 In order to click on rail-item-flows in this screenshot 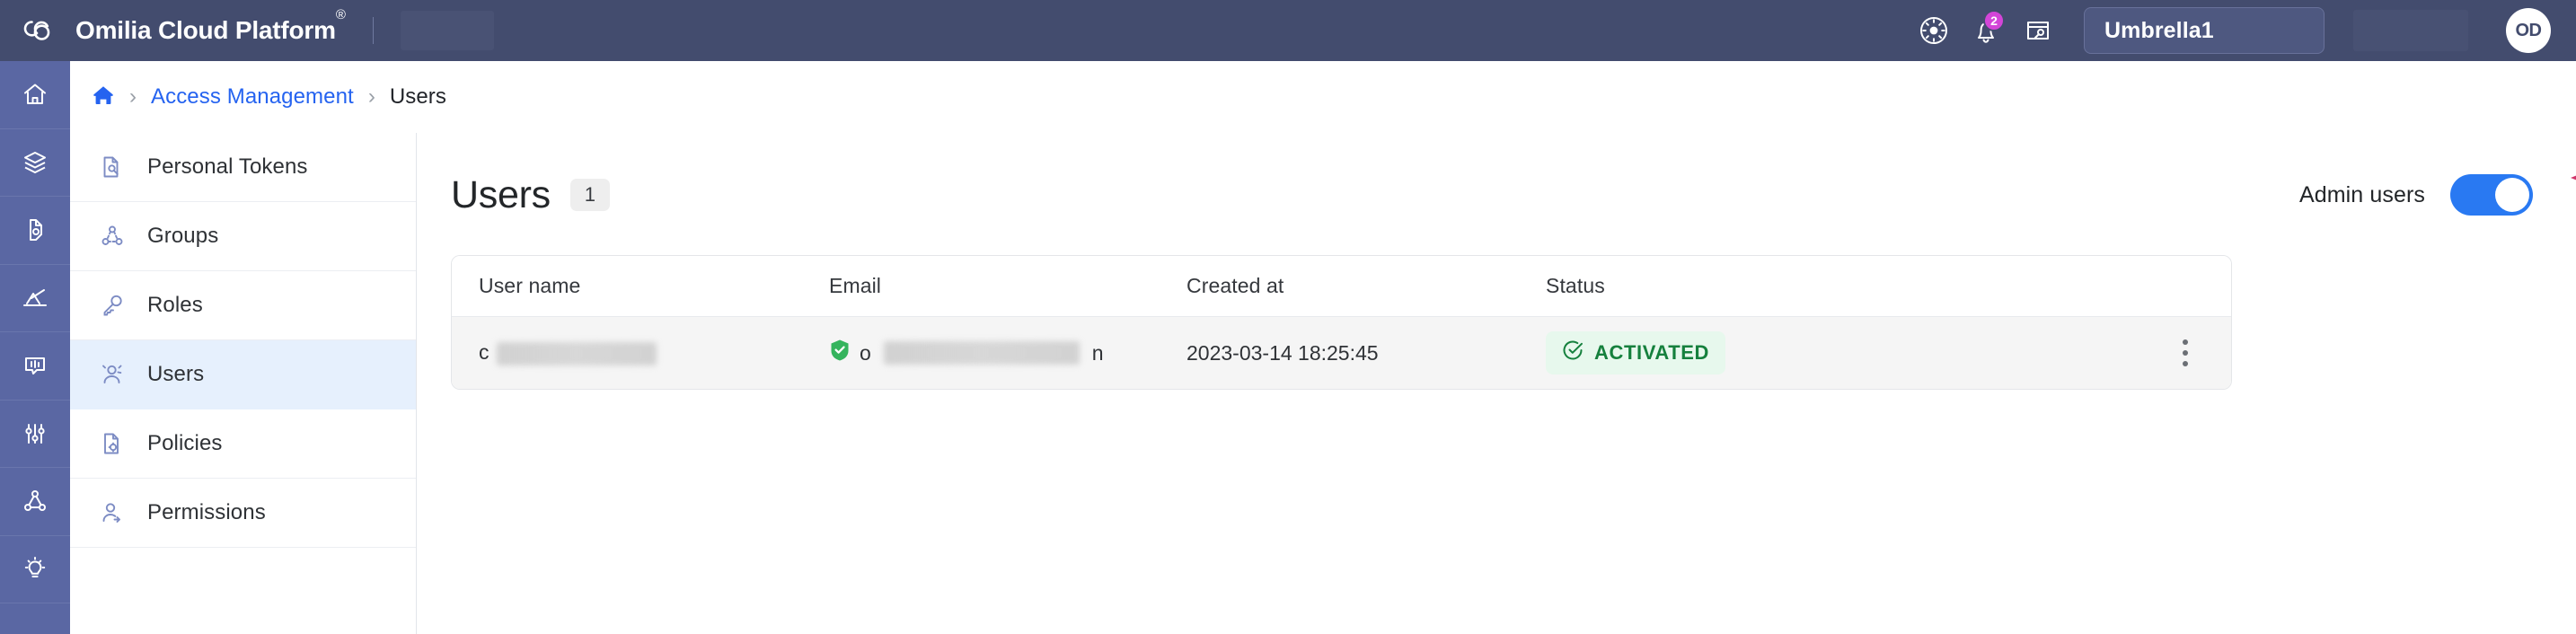, I will do `click(35, 502)`.